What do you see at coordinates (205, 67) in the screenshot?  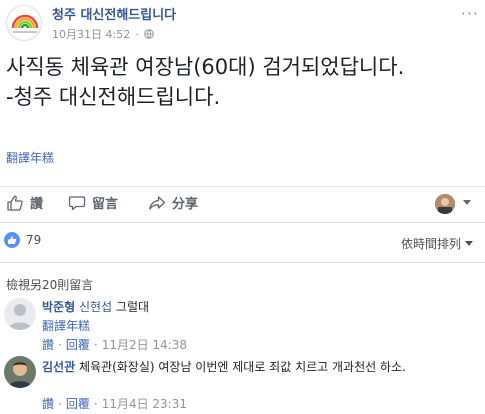 I see `post-text-line: 사직동 체육관 여장남(60대) 검거되었답니다.` at bounding box center [205, 67].